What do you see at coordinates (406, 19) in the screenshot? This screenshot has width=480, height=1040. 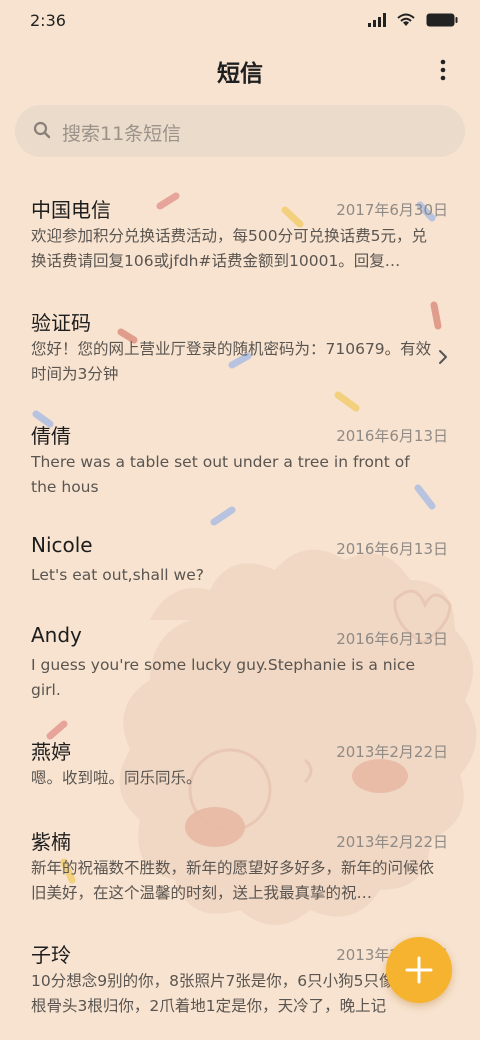 I see `wifi-icon` at bounding box center [406, 19].